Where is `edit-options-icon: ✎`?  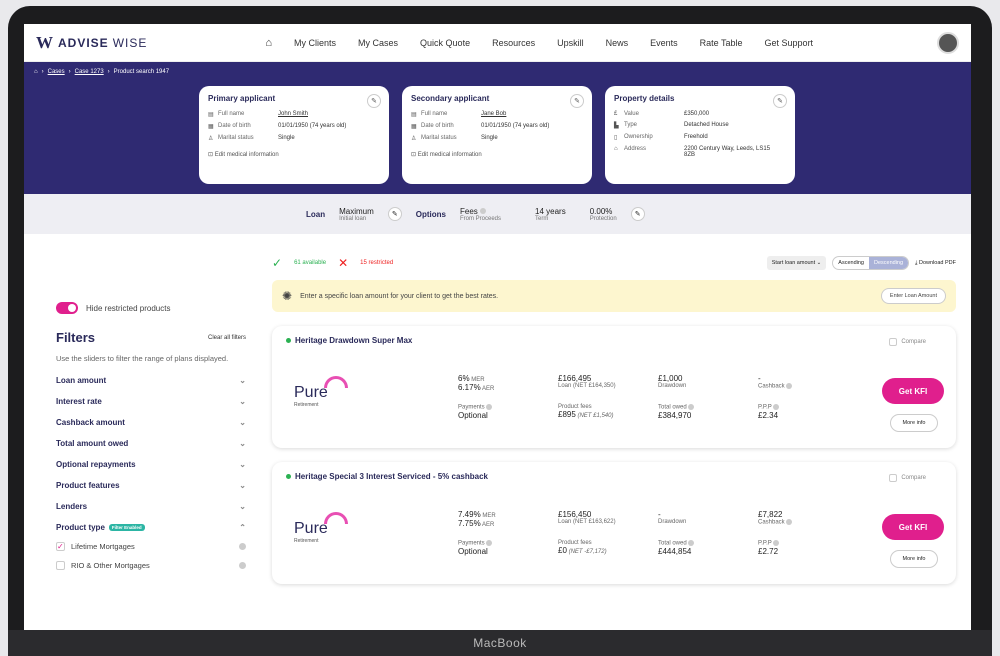 edit-options-icon: ✎ is located at coordinates (637, 214).